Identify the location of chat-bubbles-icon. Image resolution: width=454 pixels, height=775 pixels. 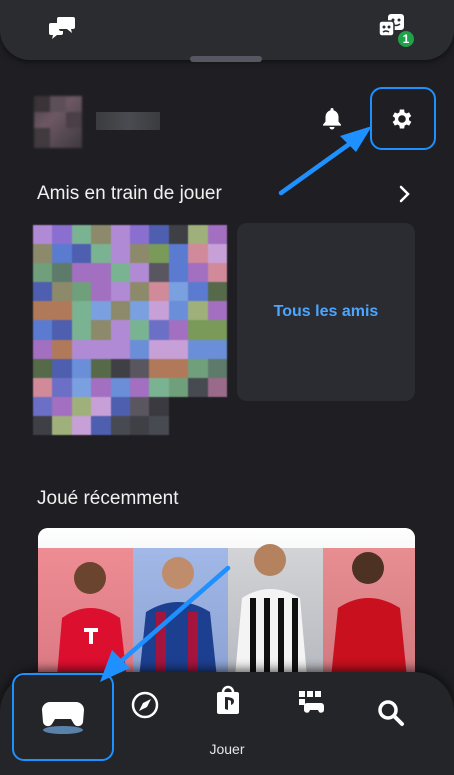
(62, 27).